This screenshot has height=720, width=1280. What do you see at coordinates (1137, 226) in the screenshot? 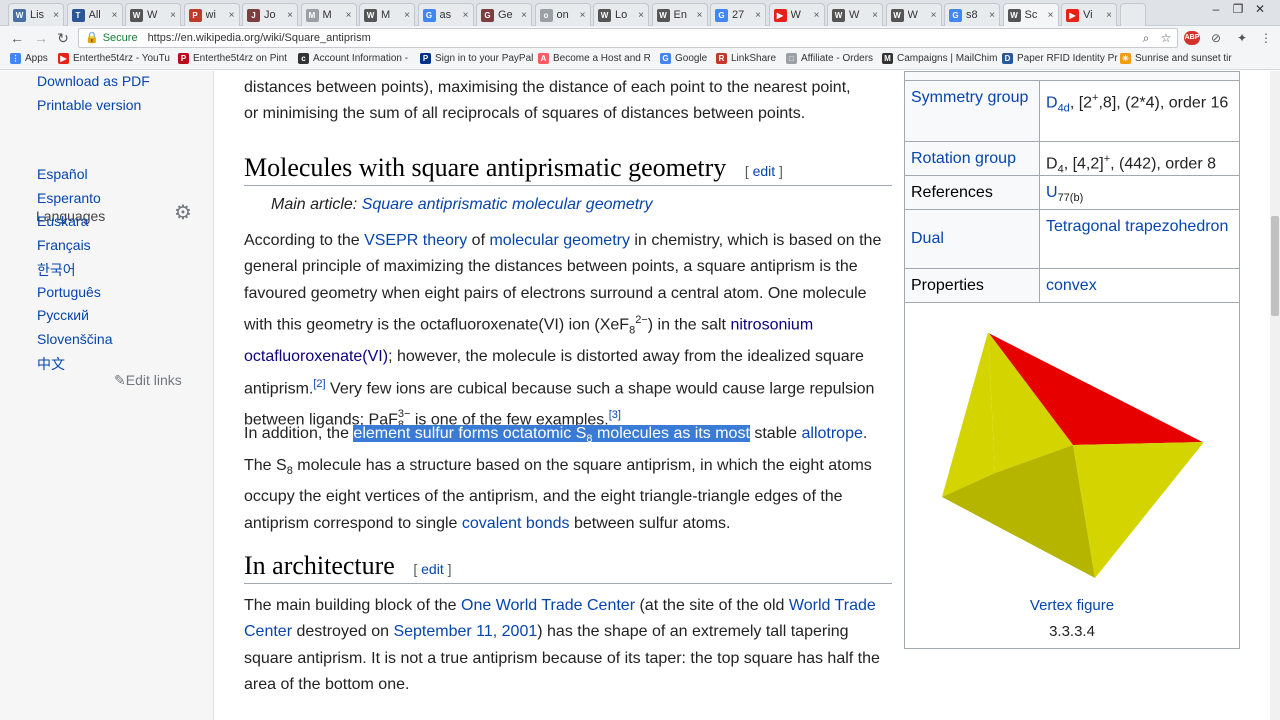
I see `tetragonal-trapezohedron-link: Tetragonal trapezohedron` at bounding box center [1137, 226].